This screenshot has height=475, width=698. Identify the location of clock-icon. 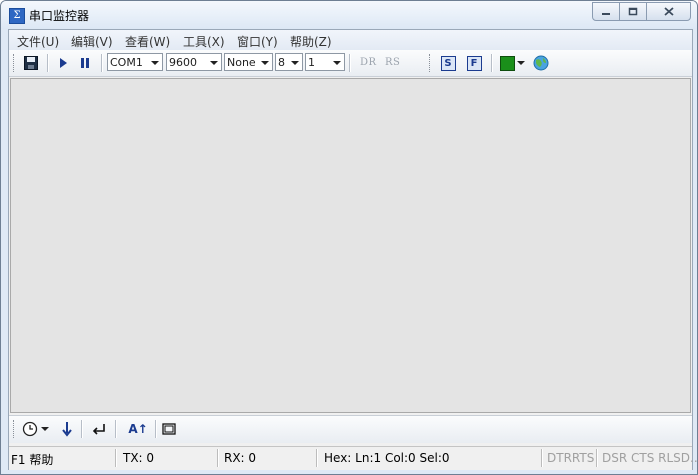
(30, 429).